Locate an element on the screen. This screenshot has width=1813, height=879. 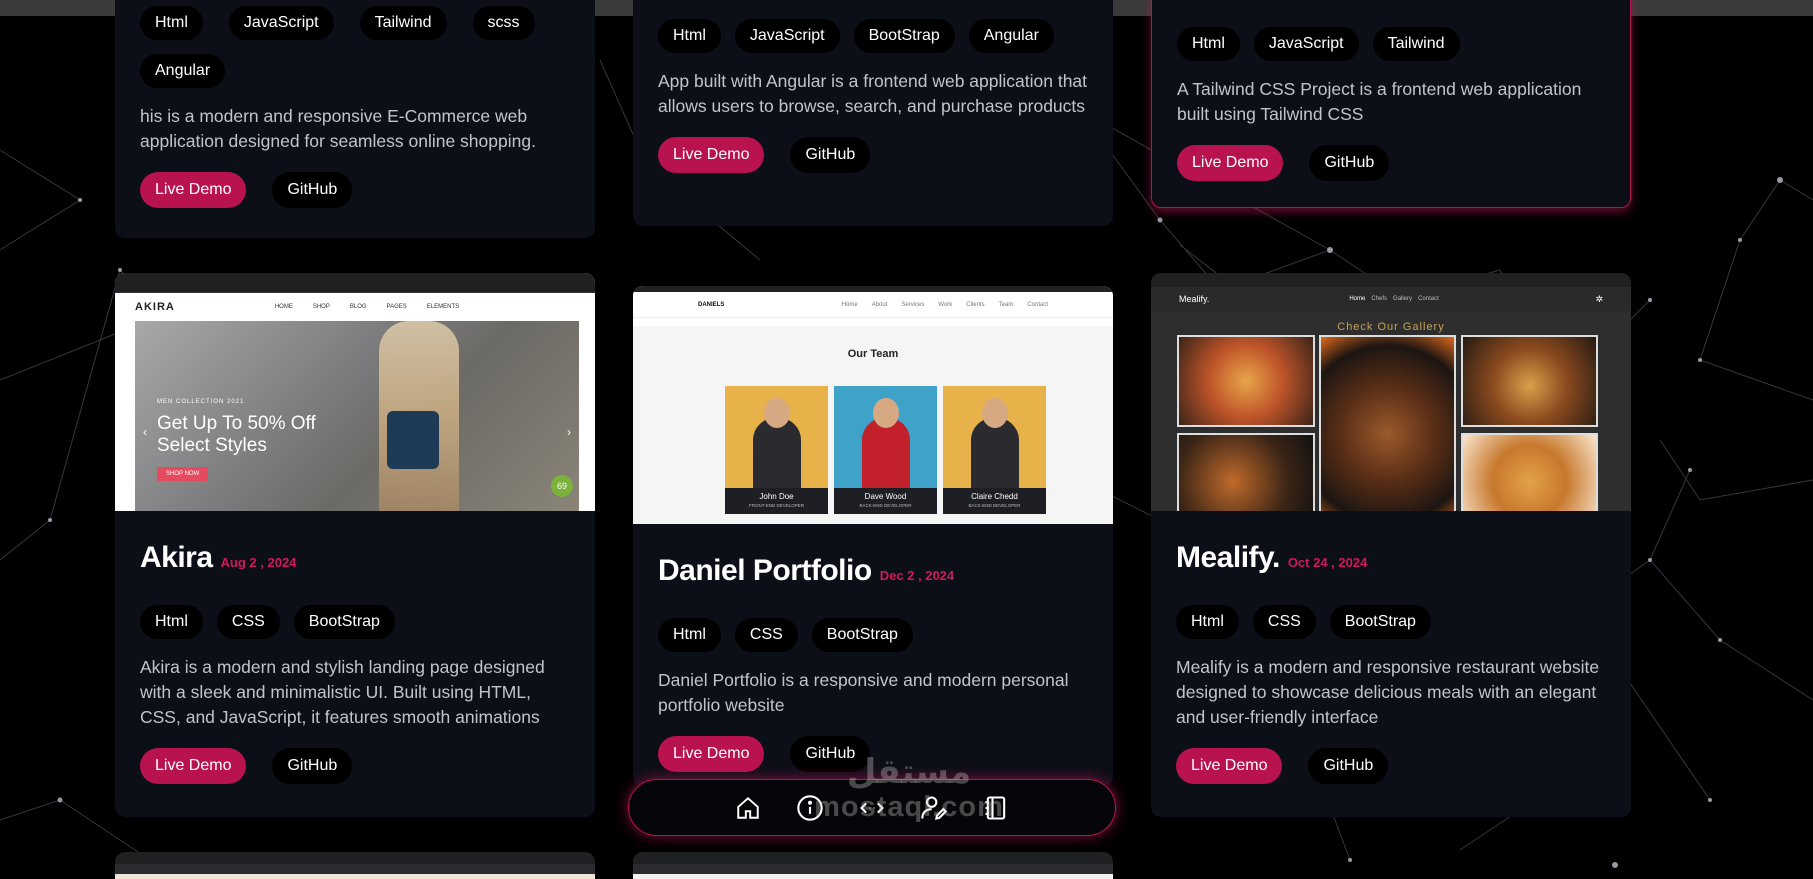
team-member: Dave Wood BACK-END DEVELOPER is located at coordinates (885, 450).